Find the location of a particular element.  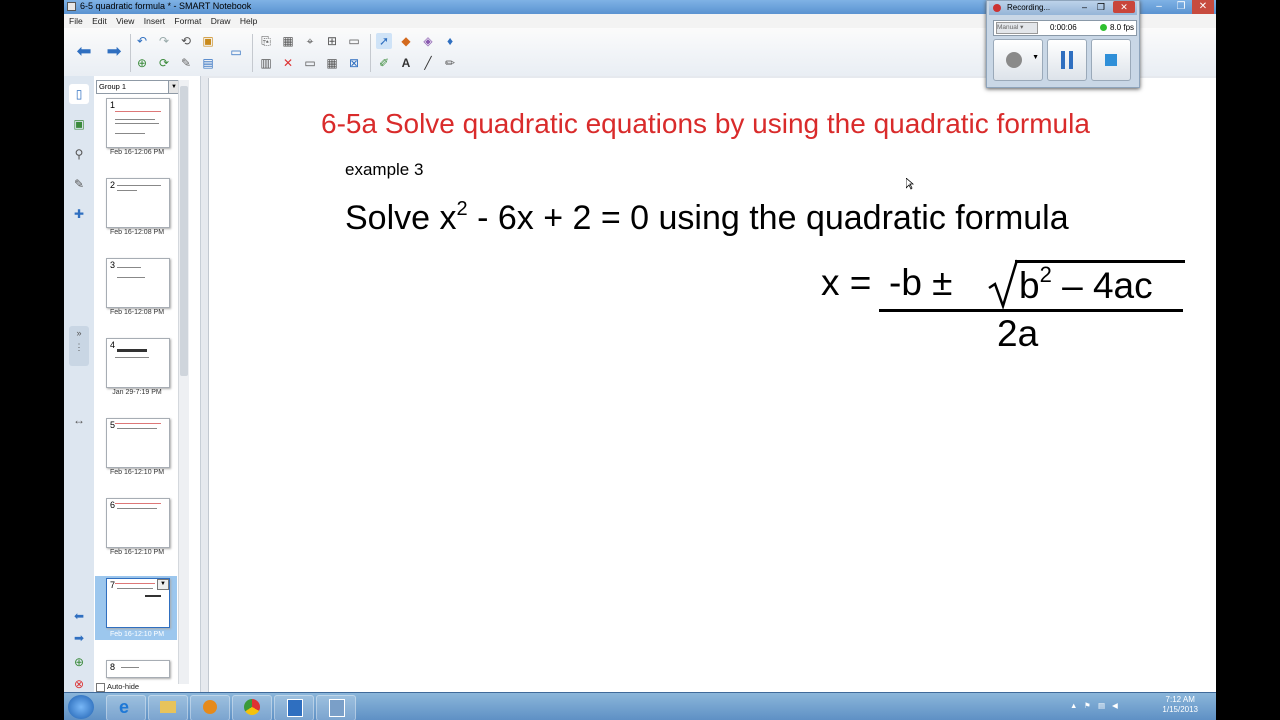

refresh-icon: ⟳ is located at coordinates (164, 63).